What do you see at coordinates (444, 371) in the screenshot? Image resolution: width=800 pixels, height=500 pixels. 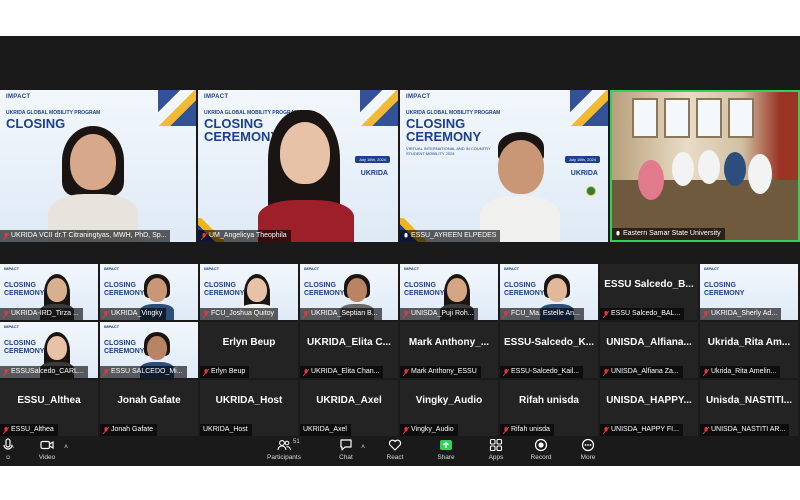 I see `participant-name: Mark Anthony_ESSU` at bounding box center [444, 371].